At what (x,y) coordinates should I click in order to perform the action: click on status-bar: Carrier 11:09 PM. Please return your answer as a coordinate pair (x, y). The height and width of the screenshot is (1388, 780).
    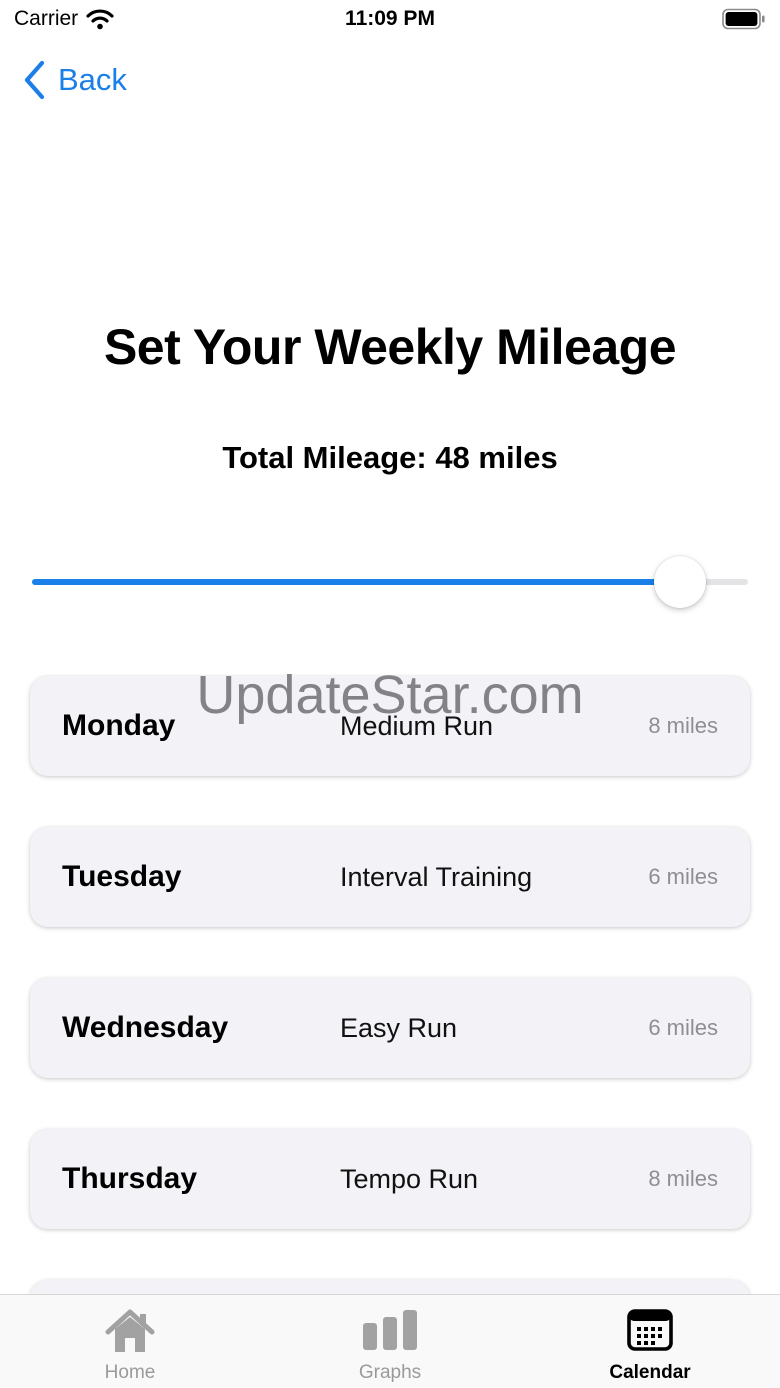
    Looking at the image, I should click on (390, 20).